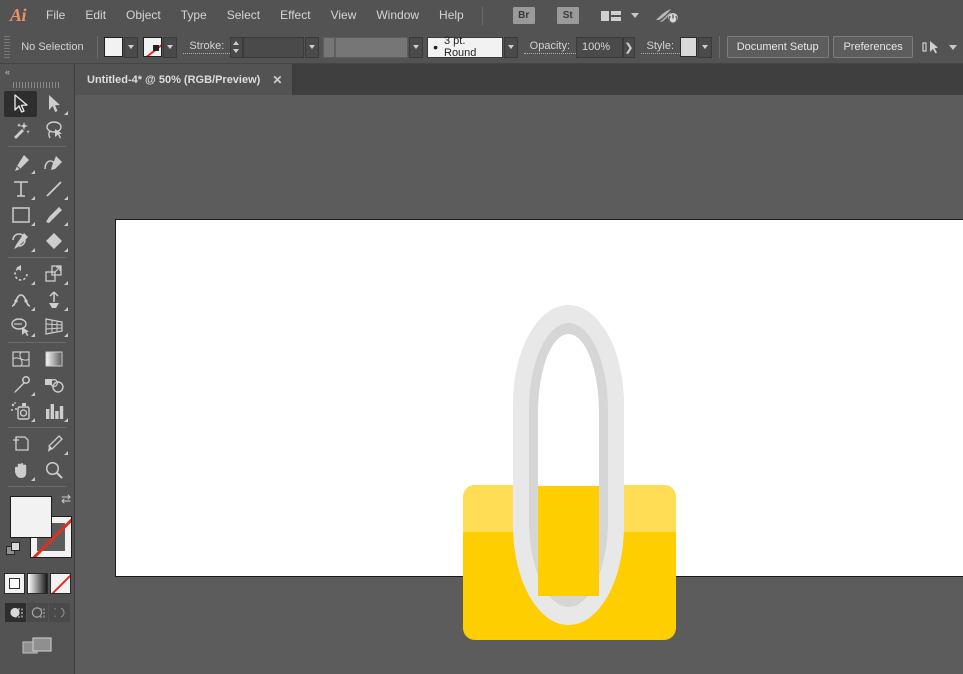 The image size is (963, 674). What do you see at coordinates (130, 47) in the screenshot?
I see `fill-color-dropdown` at bounding box center [130, 47].